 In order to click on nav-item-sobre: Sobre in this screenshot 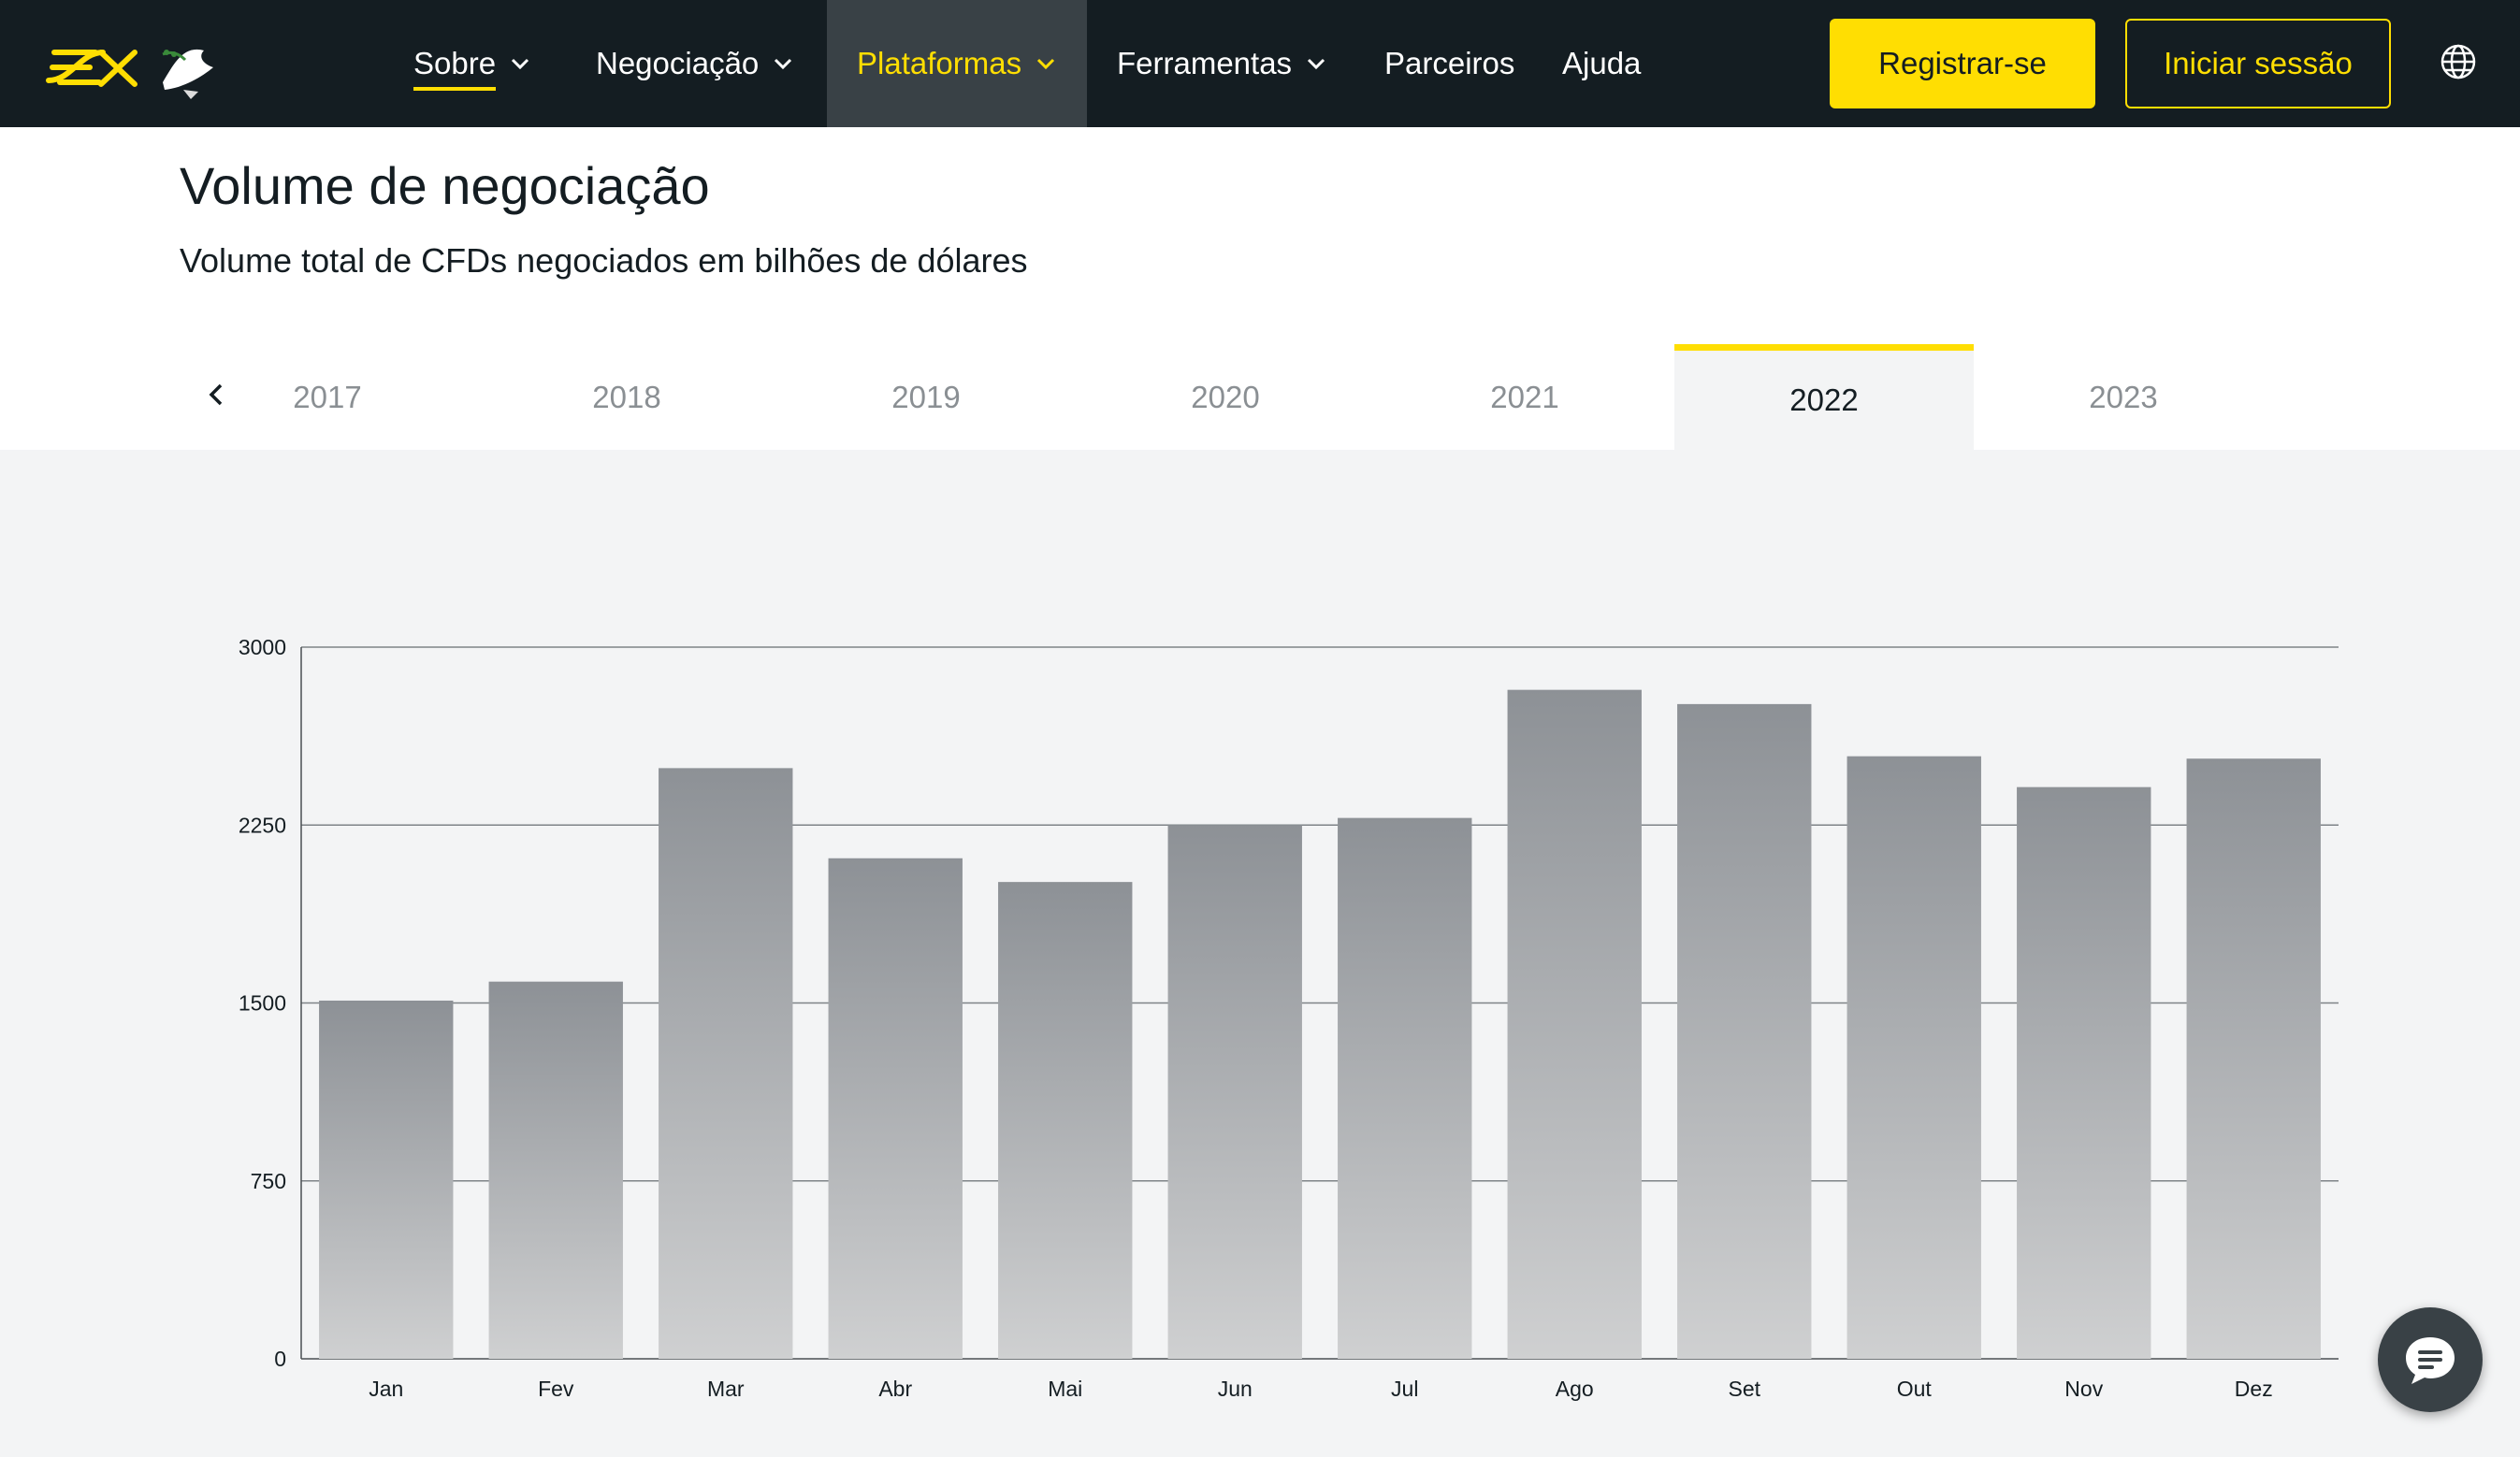, I will do `click(472, 63)`.